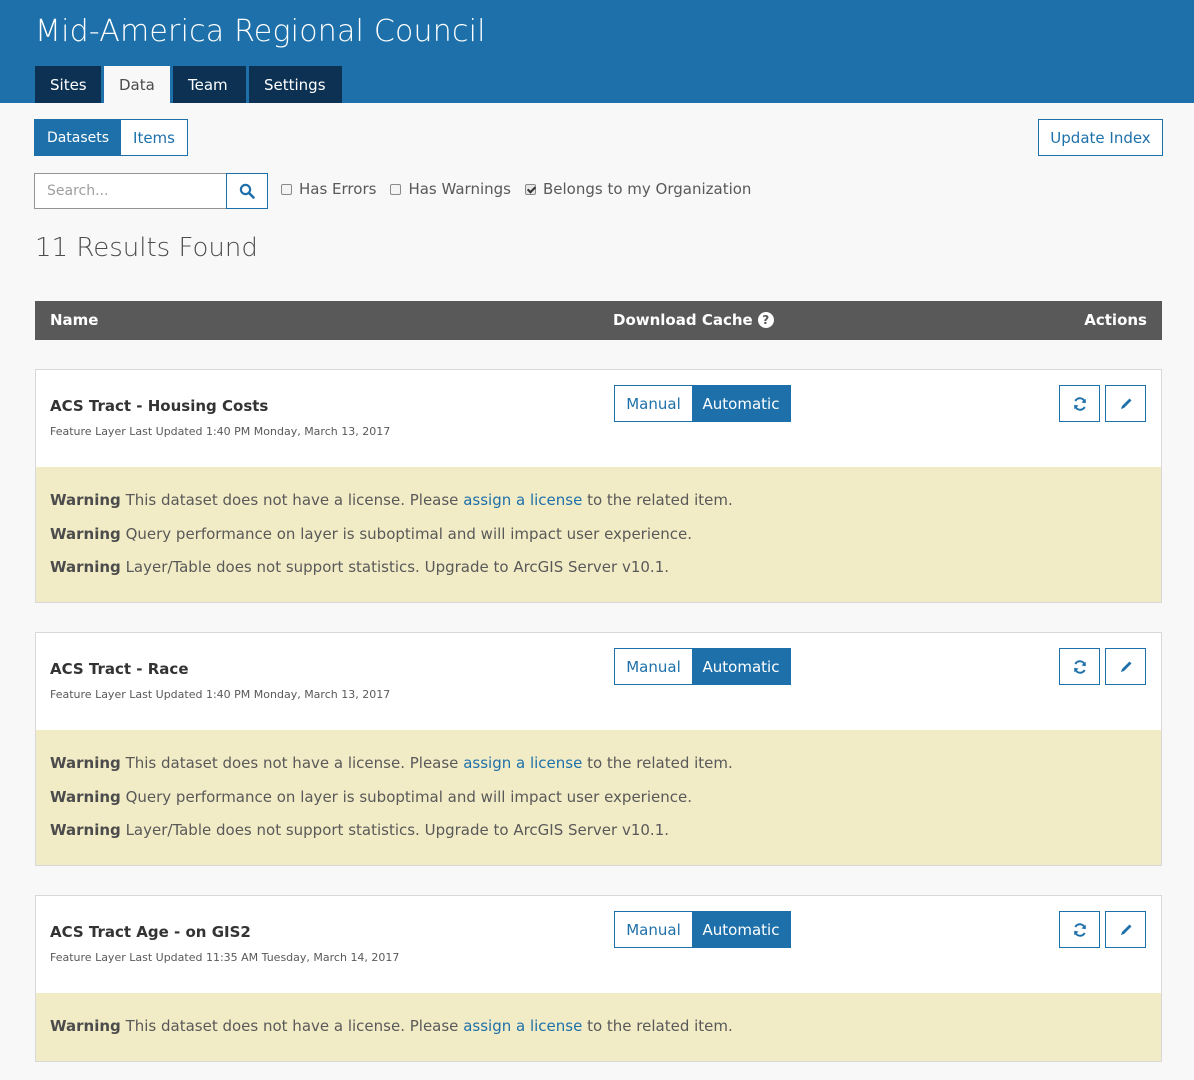  What do you see at coordinates (130, 191) in the screenshot?
I see `search-input` at bounding box center [130, 191].